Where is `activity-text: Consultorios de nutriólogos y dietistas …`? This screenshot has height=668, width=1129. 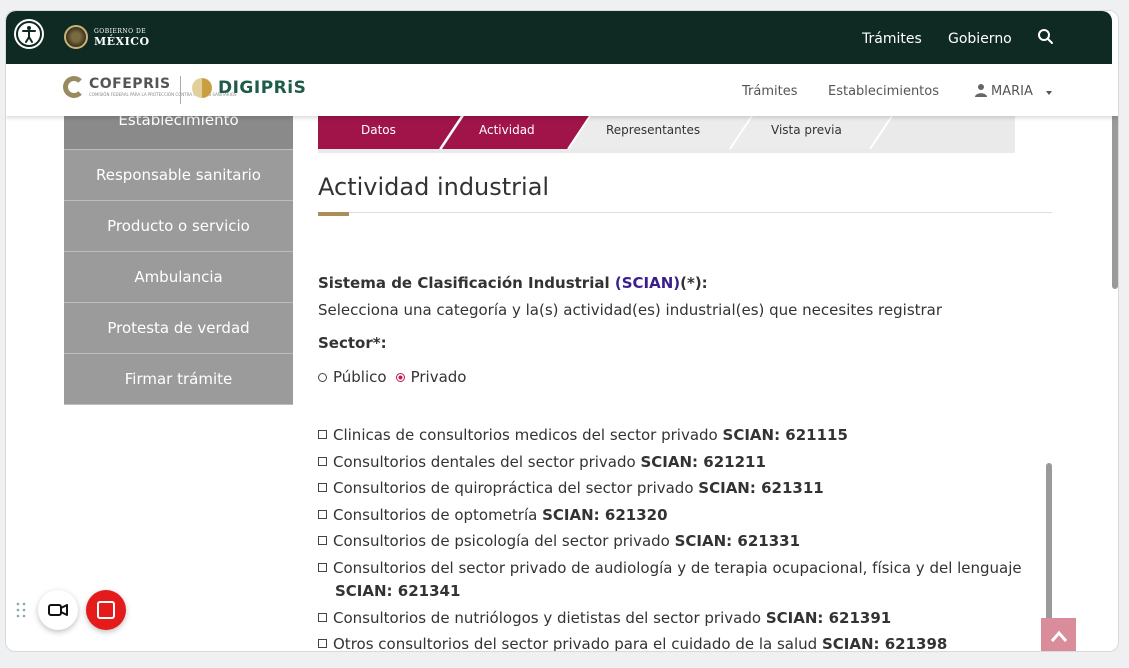 activity-text: Consultorios de nutriólogos y dietistas … is located at coordinates (547, 618).